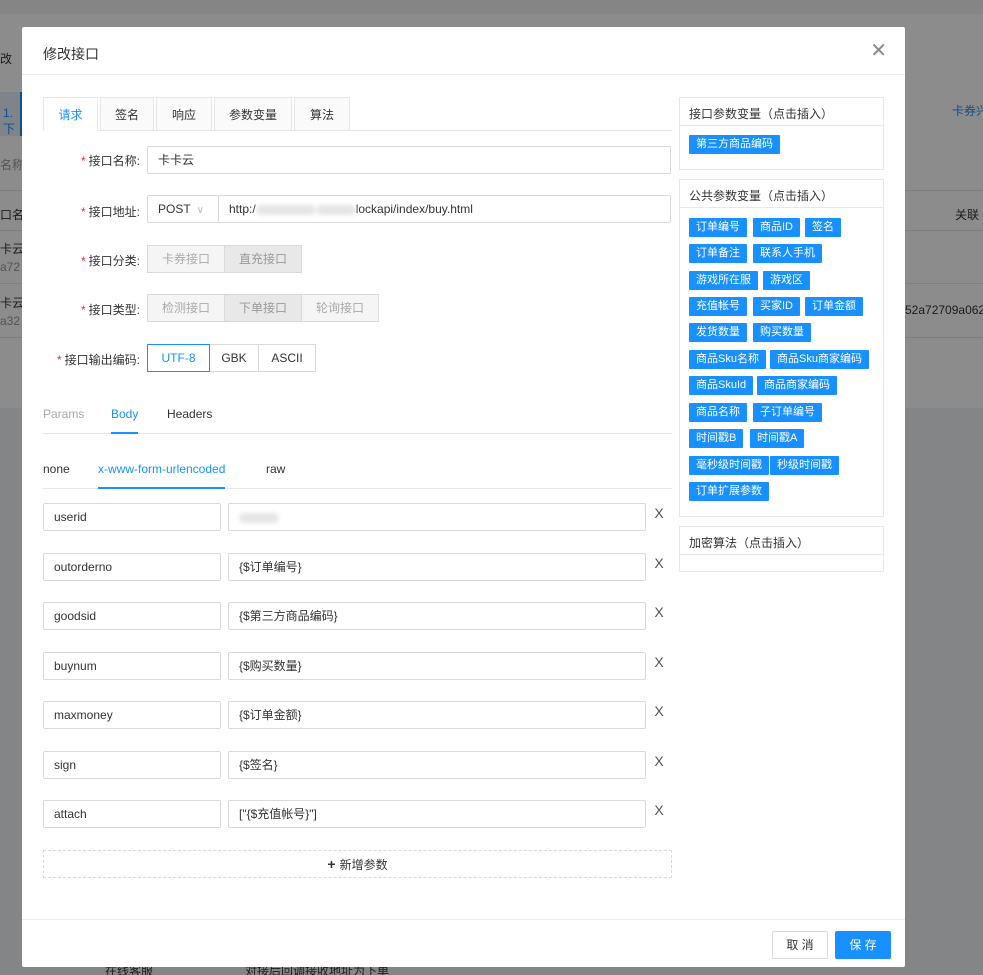  What do you see at coordinates (132, 517) in the screenshot?
I see `param-key-userid: userid` at bounding box center [132, 517].